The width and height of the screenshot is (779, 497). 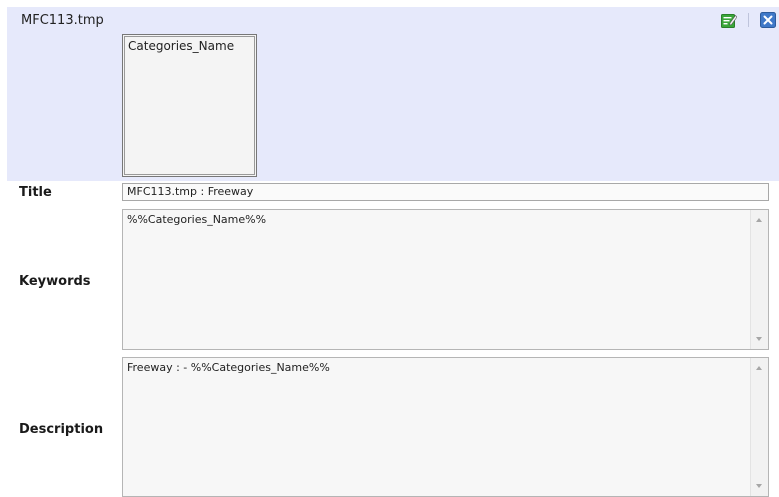 What do you see at coordinates (768, 20) in the screenshot?
I see `close-icon` at bounding box center [768, 20].